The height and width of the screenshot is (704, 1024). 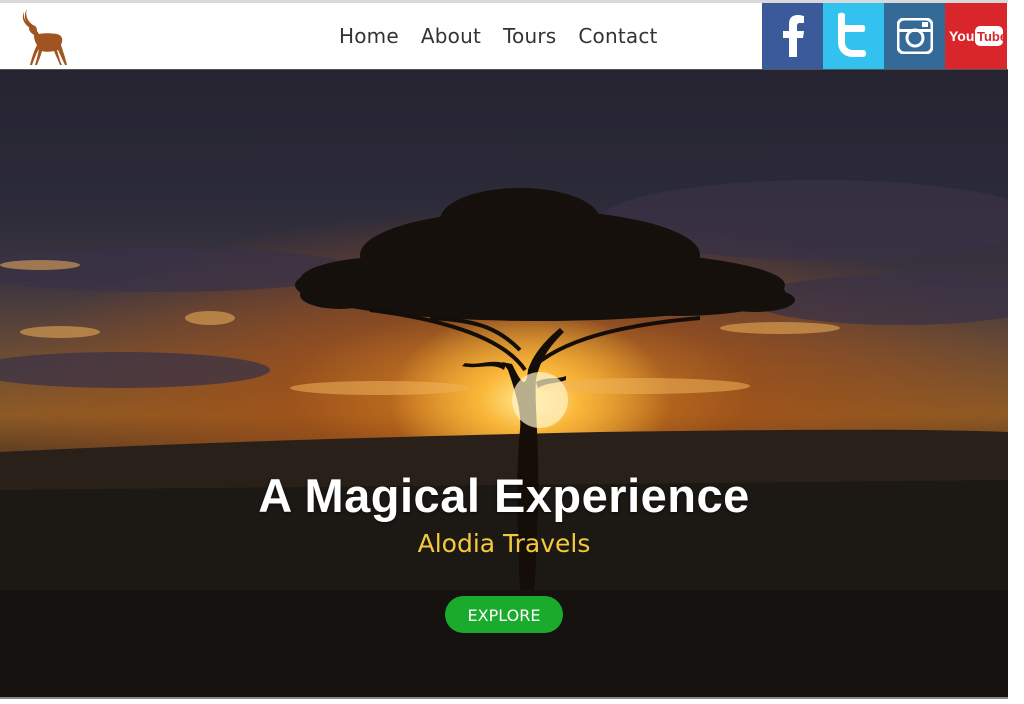 I want to click on explore-button: EXPLORE, so click(x=504, y=614).